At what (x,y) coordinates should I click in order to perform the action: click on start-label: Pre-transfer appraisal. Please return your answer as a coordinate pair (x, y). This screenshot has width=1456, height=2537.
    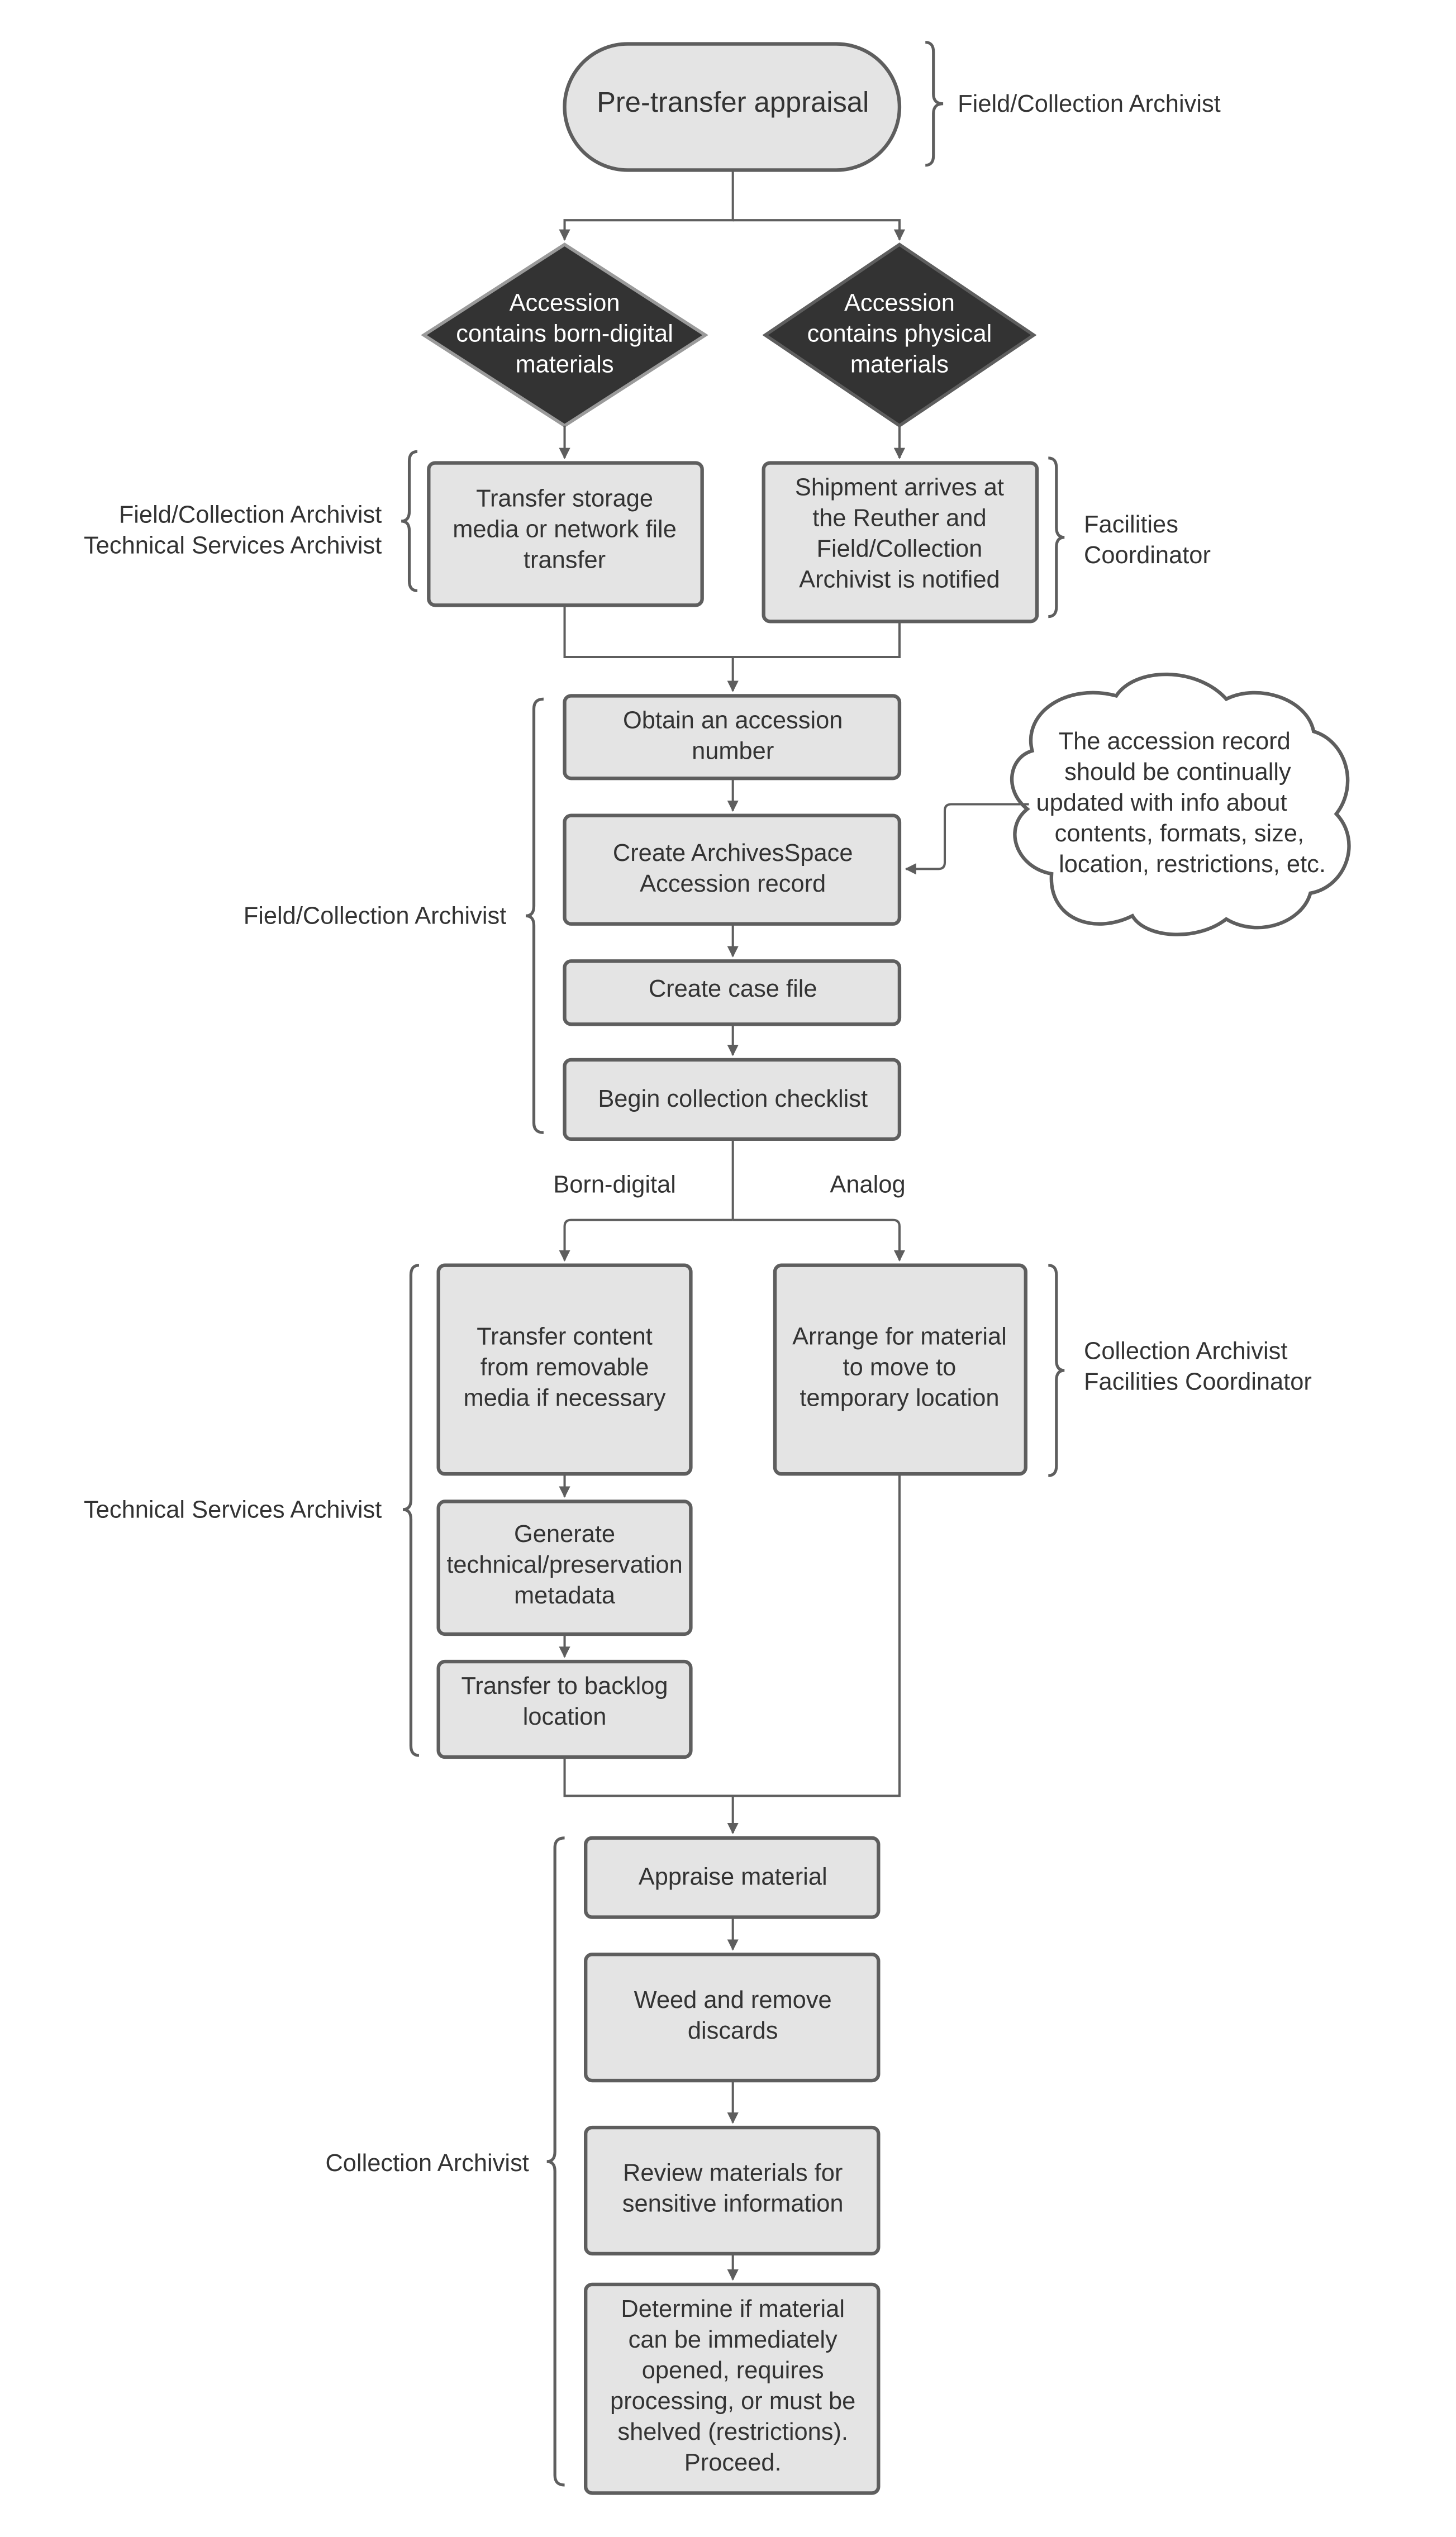
    Looking at the image, I should click on (733, 102).